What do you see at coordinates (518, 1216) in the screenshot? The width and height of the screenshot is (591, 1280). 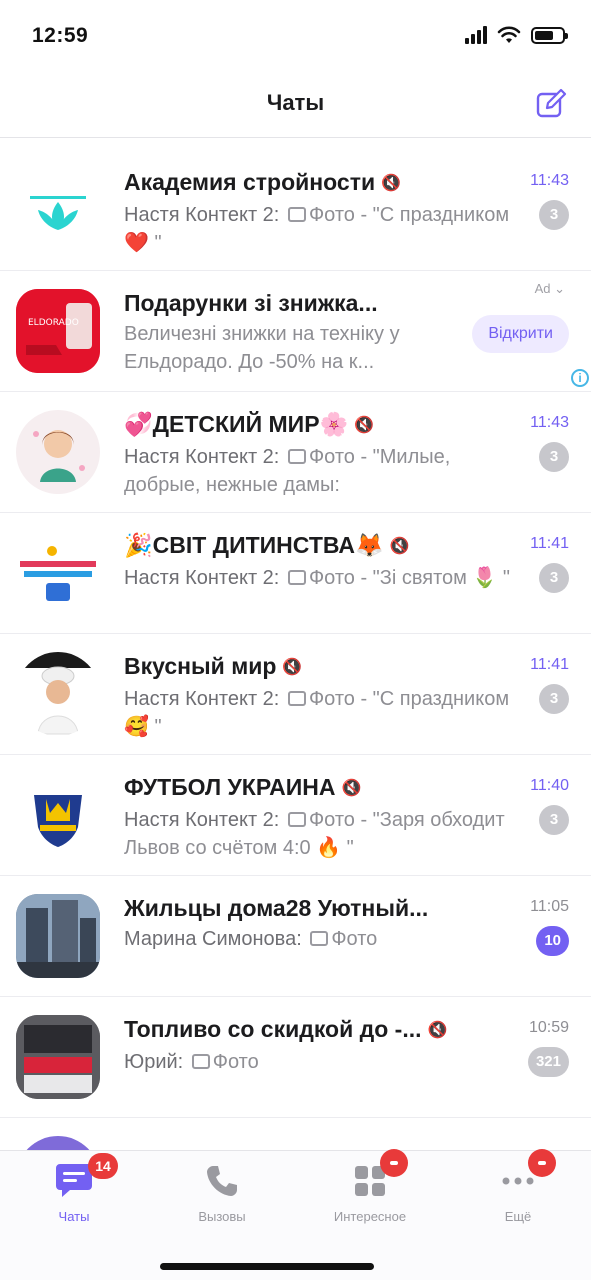 I see `tab-more-label: Ещё` at bounding box center [518, 1216].